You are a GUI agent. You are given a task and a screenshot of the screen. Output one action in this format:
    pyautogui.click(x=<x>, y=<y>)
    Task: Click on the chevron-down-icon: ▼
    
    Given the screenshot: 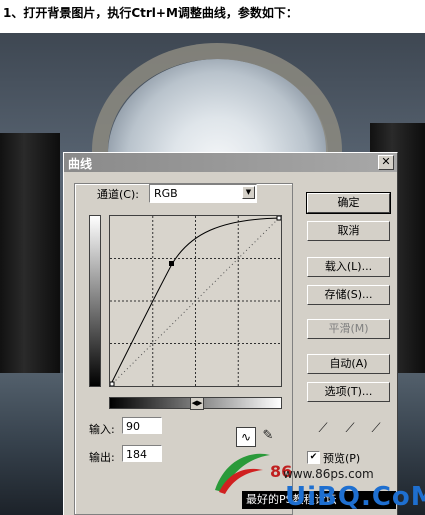 What is the action you would take?
    pyautogui.click(x=248, y=192)
    